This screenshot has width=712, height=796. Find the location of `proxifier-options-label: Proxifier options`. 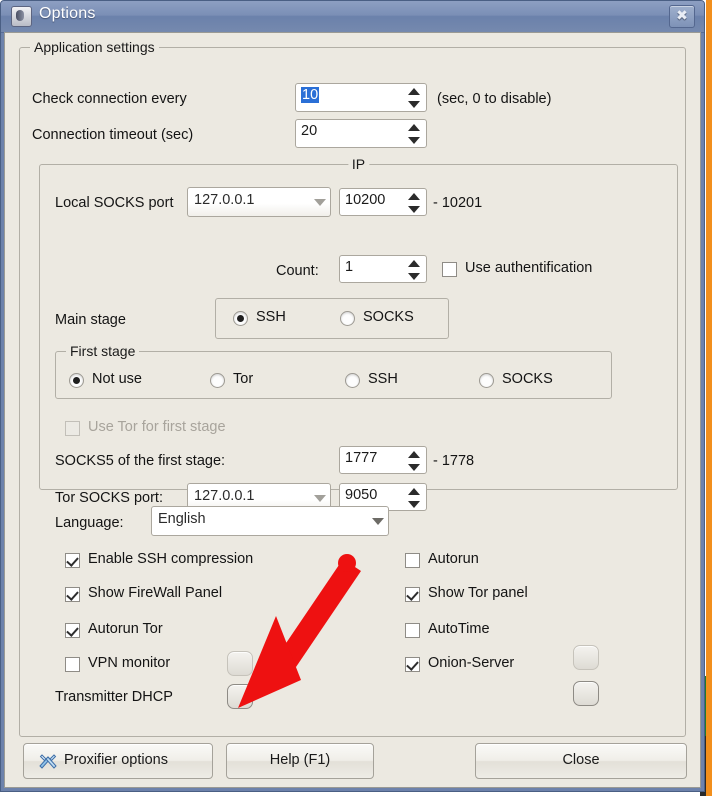

proxifier-options-label: Proxifier options is located at coordinates (116, 760).